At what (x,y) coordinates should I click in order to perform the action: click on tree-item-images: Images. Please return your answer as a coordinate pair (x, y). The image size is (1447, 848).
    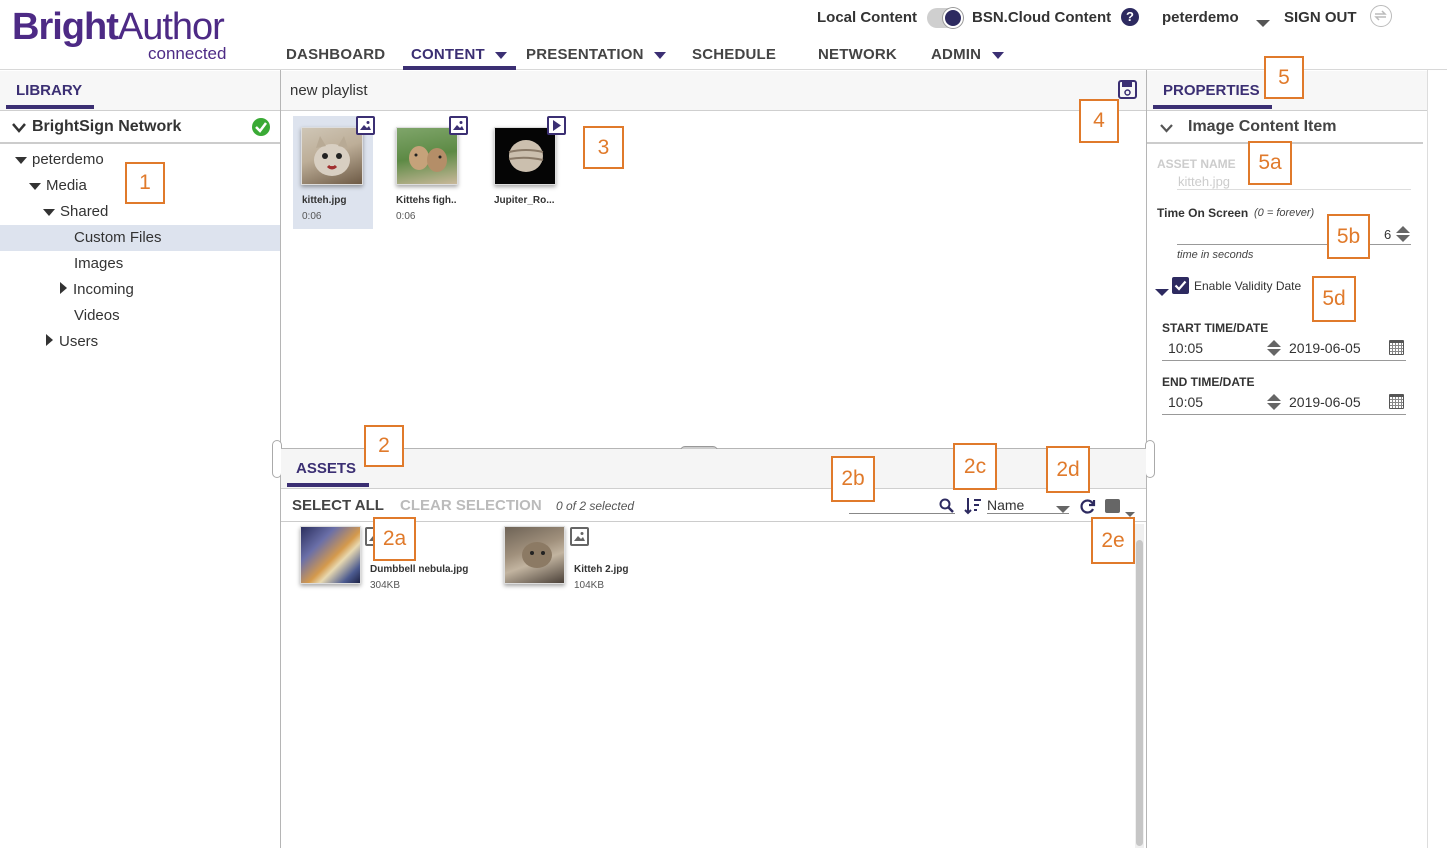
    Looking at the image, I should click on (98, 263).